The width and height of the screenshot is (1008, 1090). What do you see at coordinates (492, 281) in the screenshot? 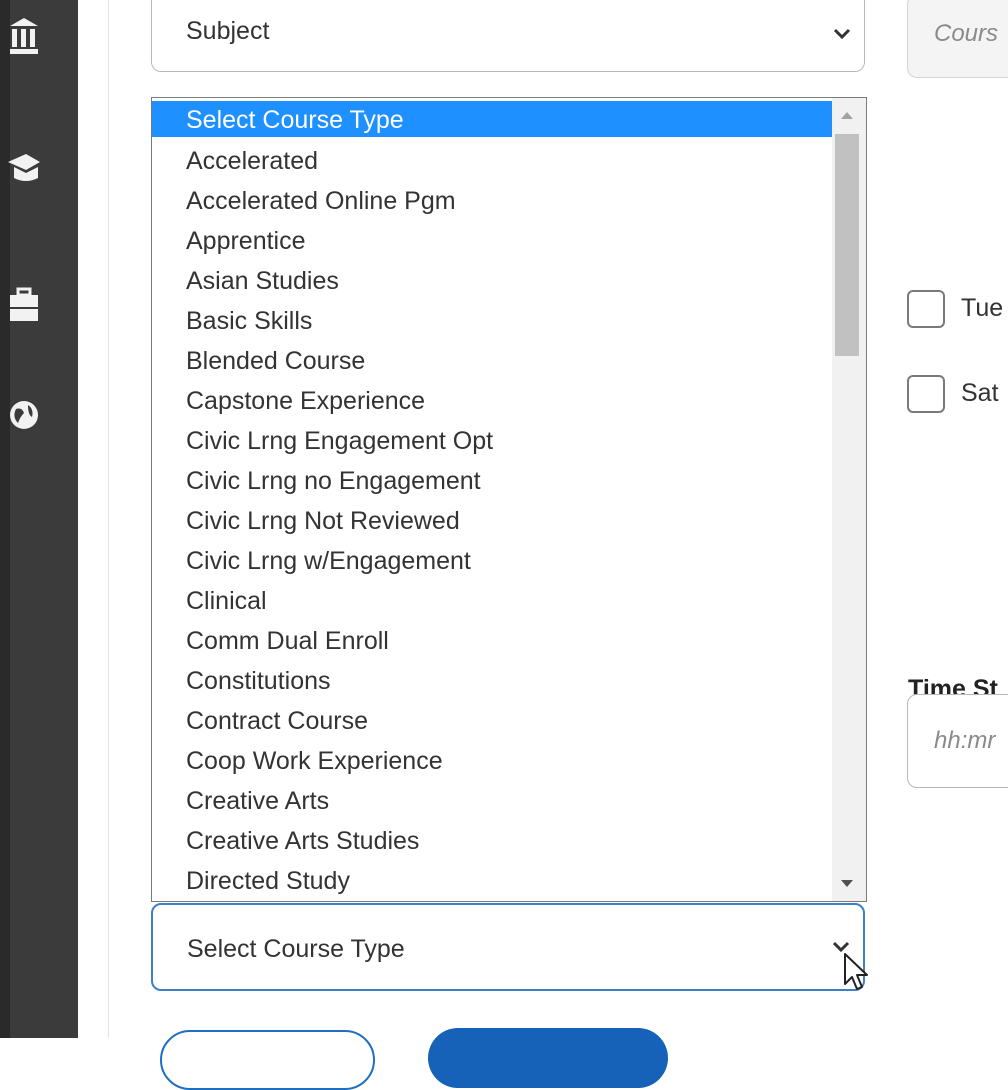
I see `dropdown-option: Asian Studies` at bounding box center [492, 281].